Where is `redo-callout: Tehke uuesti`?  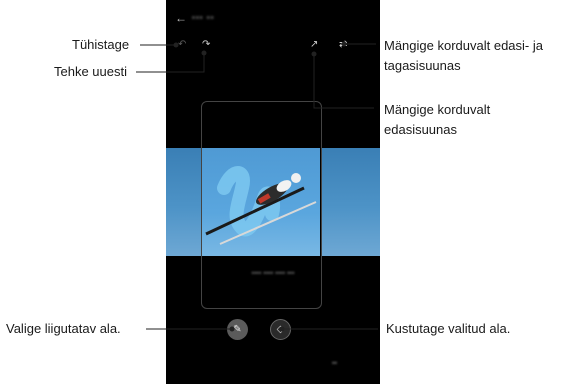 redo-callout: Tehke uuesti is located at coordinates (90, 71).